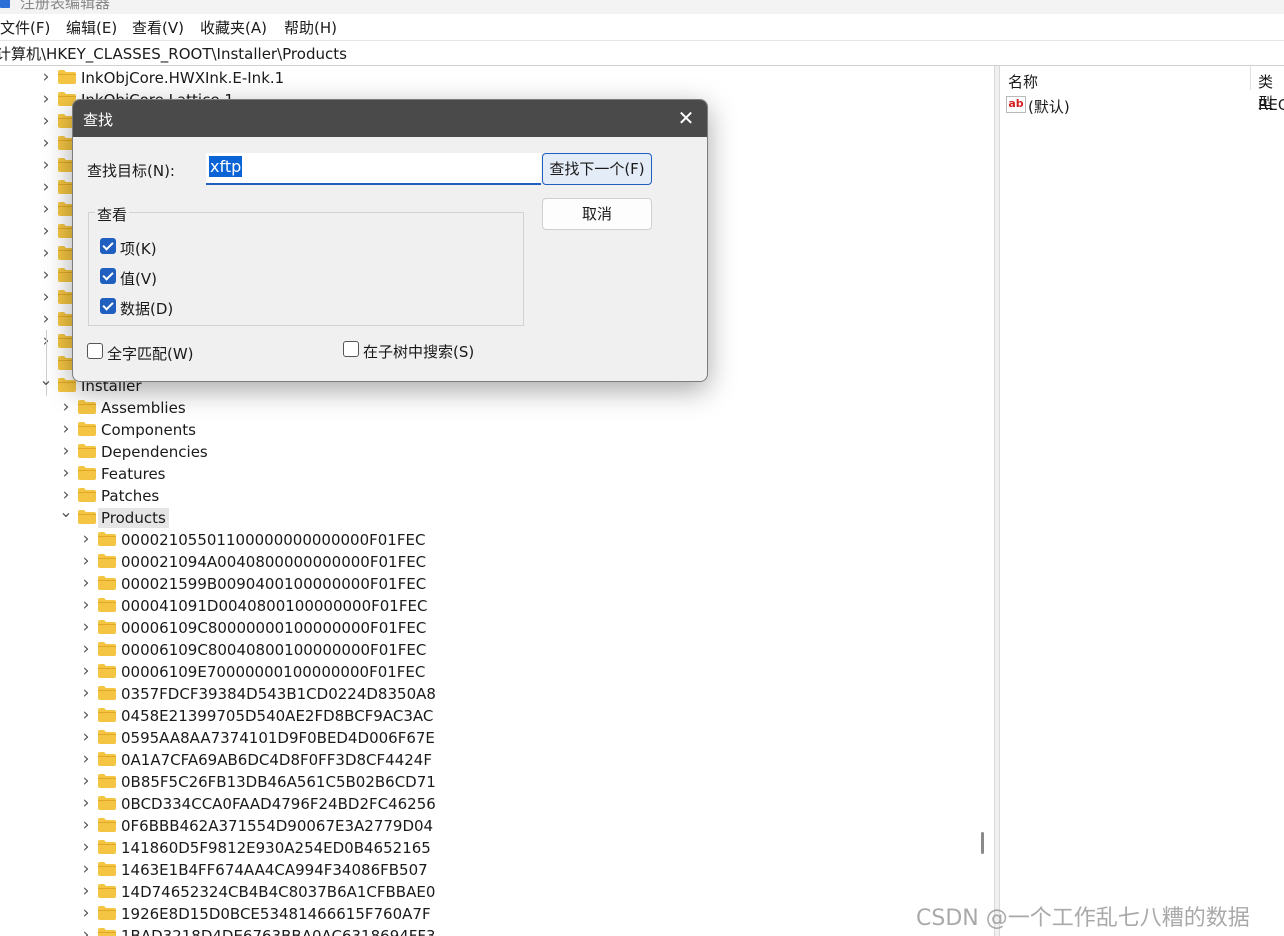 This screenshot has height=936, width=1284. What do you see at coordinates (226, 166) in the screenshot?
I see `find-target-value: xftp` at bounding box center [226, 166].